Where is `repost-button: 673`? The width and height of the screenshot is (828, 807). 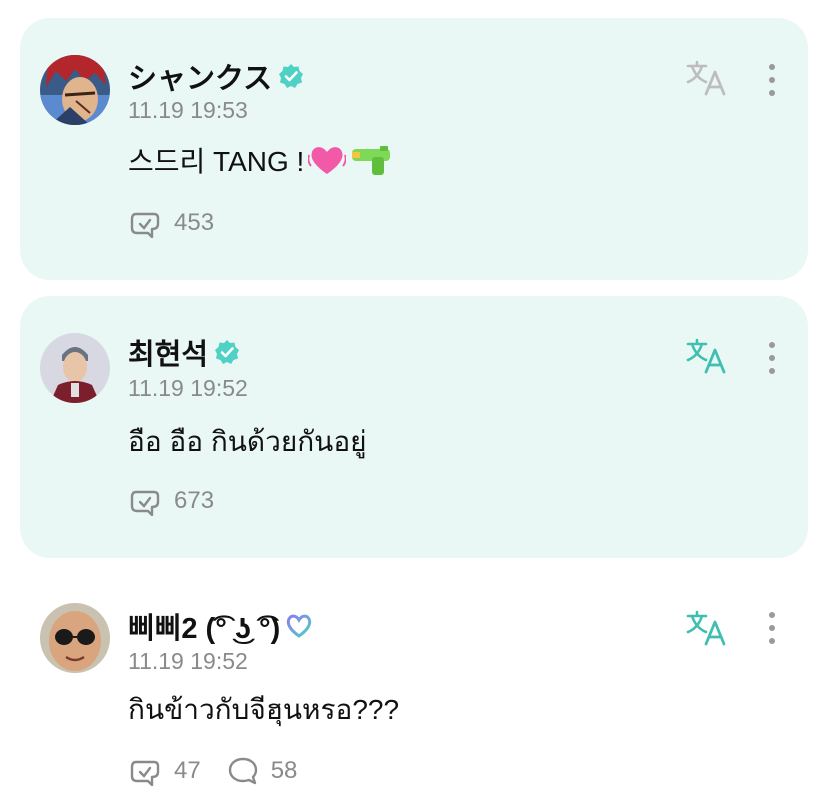 repost-button: 673 is located at coordinates (171, 501).